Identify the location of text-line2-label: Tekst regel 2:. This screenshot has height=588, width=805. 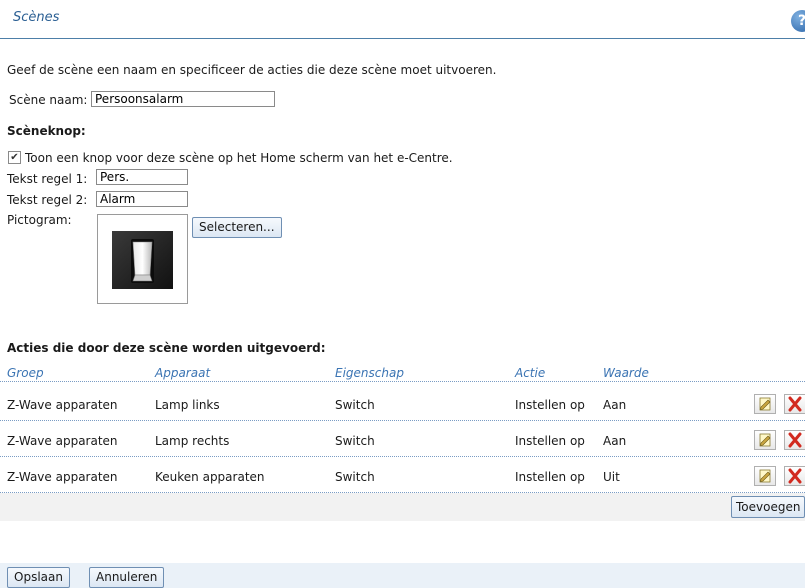
(47, 200).